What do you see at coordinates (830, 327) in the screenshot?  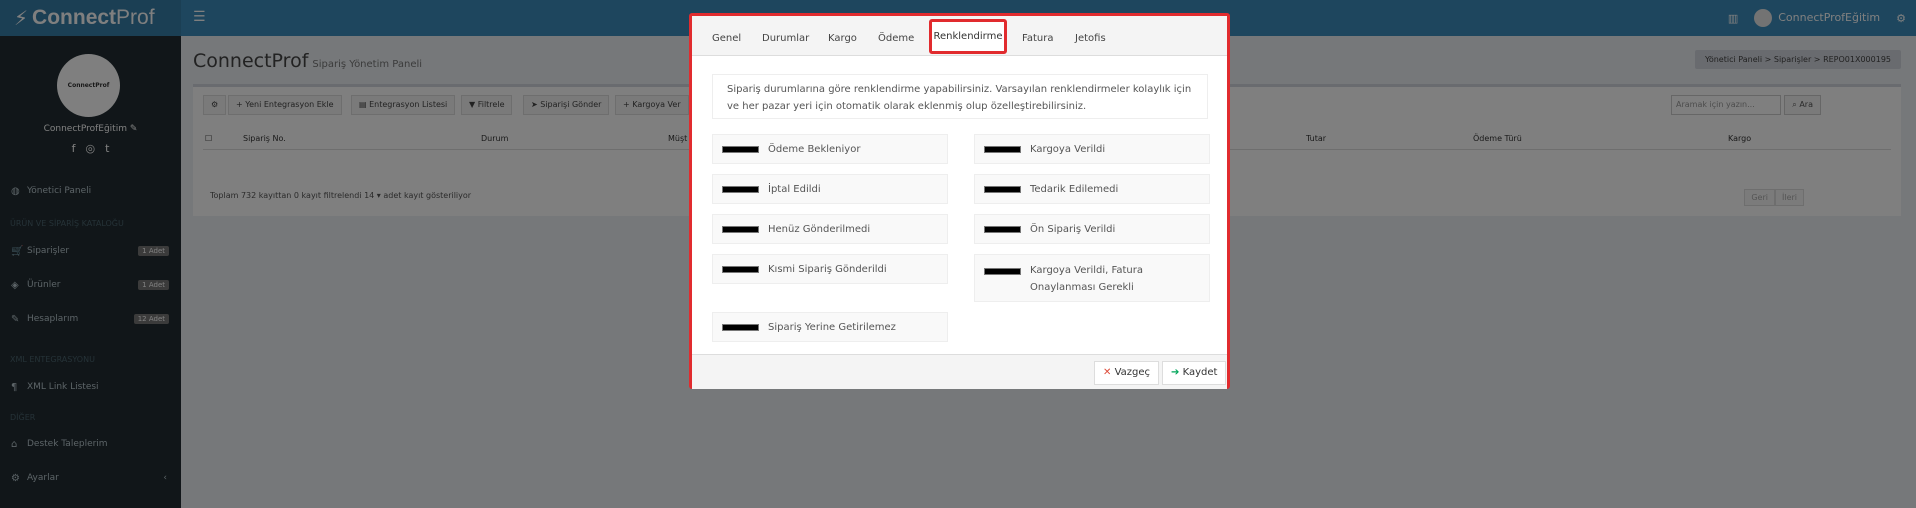 I see `status-color-item: Sipariş Yerine Getirilemez` at bounding box center [830, 327].